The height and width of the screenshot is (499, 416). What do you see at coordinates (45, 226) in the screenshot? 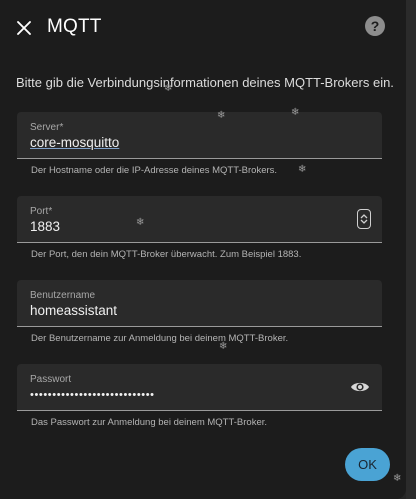
I see `port-input: 1883` at bounding box center [45, 226].